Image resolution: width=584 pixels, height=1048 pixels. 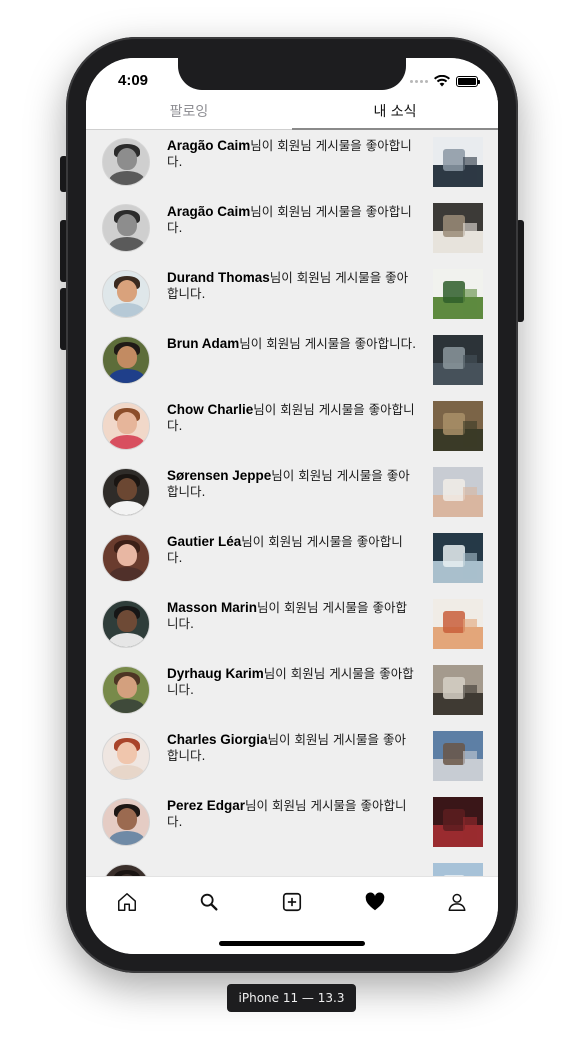 I want to click on notification-message: 님이 회원님 게시물을 좋아합니다., so click(x=328, y=343).